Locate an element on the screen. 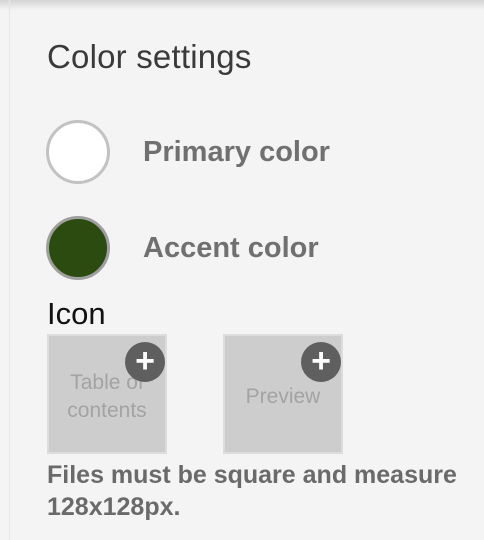  panel-top-shadow is located at coordinates (242, 5).